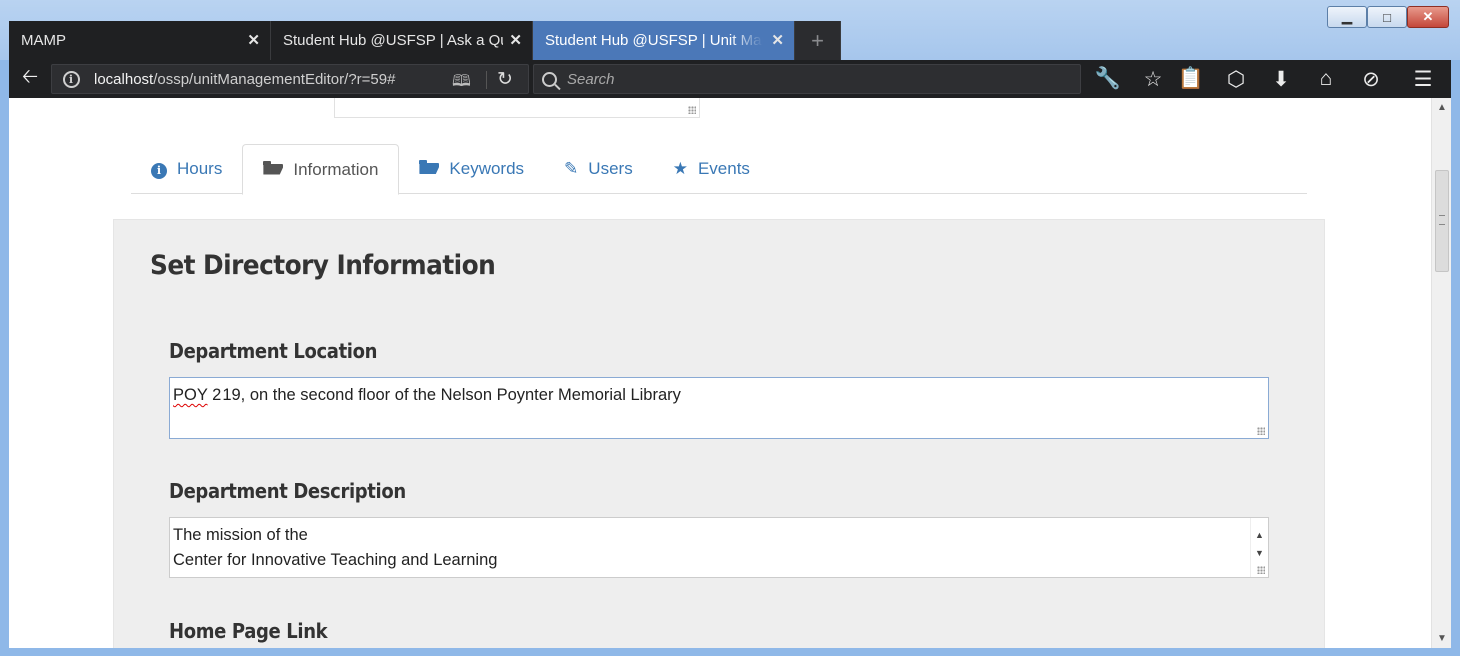 The height and width of the screenshot is (656, 1460). Describe the element at coordinates (393, 40) in the screenshot. I see `tab-title: Student Hub @USFSP | Ask a Question` at that location.